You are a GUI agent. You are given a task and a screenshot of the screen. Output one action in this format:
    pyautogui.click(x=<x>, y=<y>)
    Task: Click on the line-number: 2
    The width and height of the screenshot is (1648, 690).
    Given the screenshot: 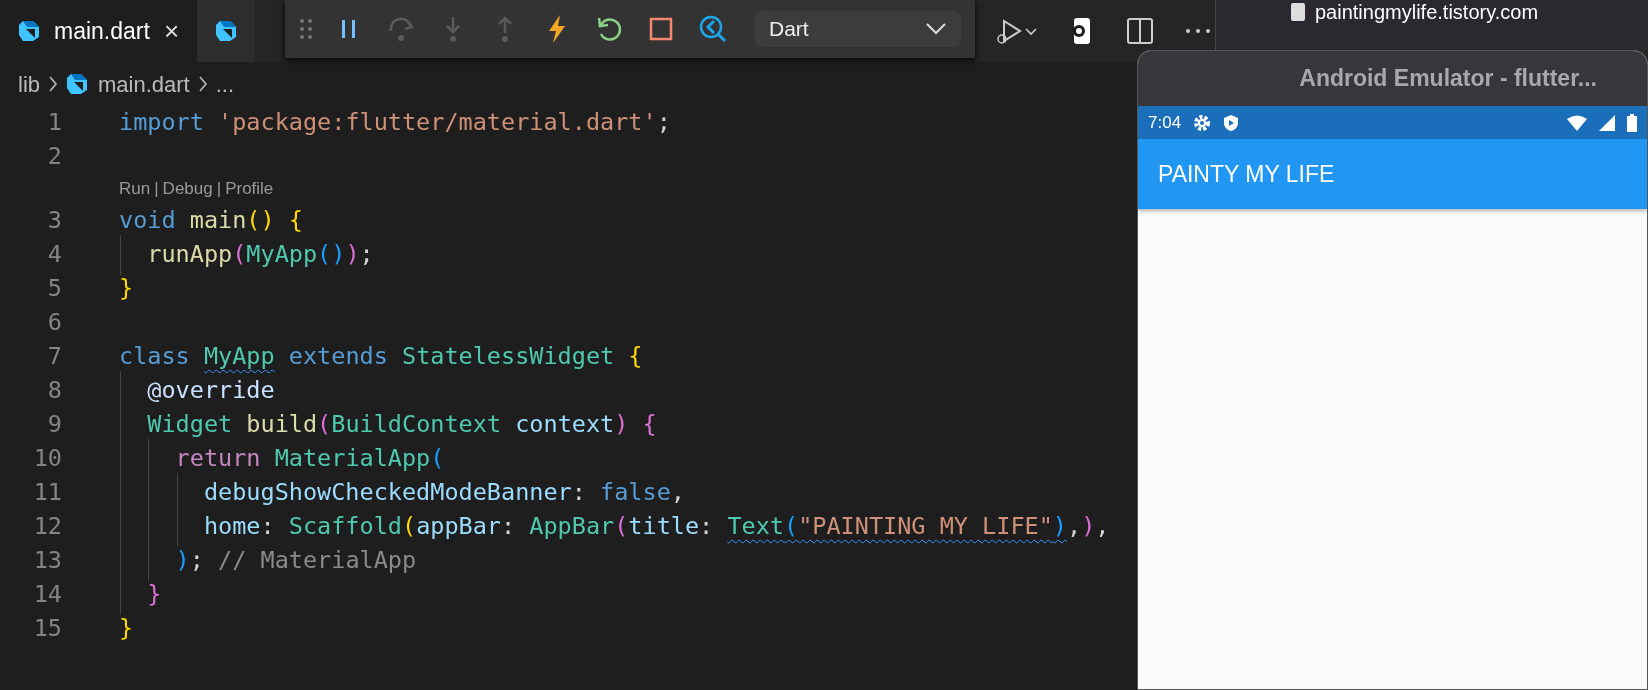 What is the action you would take?
    pyautogui.click(x=54, y=157)
    